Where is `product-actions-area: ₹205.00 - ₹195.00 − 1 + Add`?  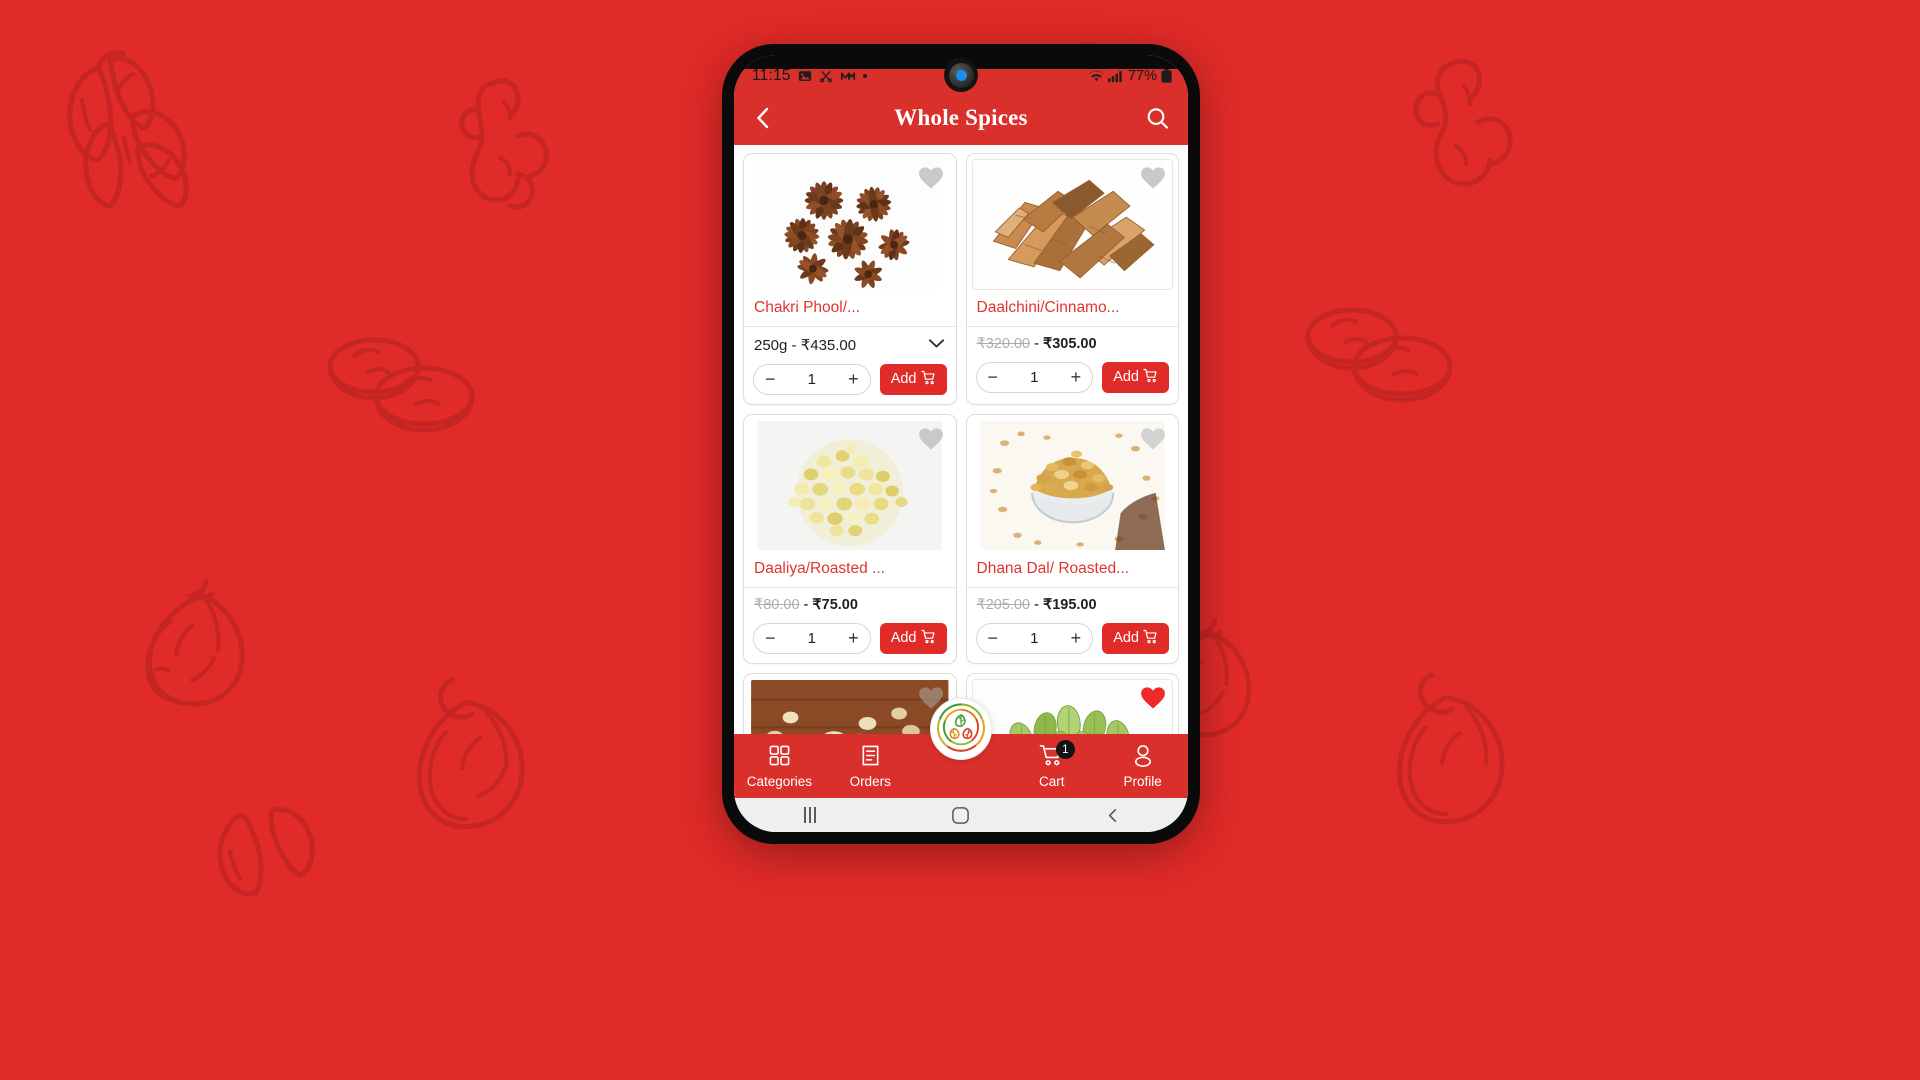
product-actions-area: ₹205.00 - ₹195.00 − 1 + Add is located at coordinates (1073, 625).